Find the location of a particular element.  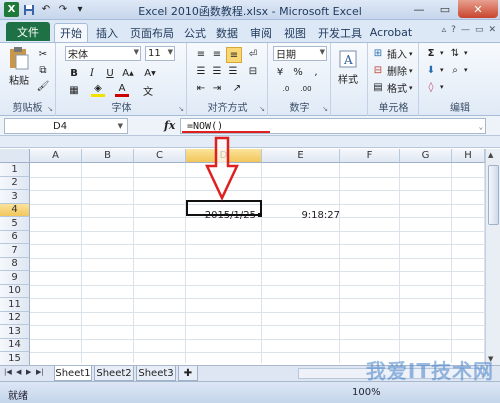

font-color-button: A is located at coordinates (122, 90).